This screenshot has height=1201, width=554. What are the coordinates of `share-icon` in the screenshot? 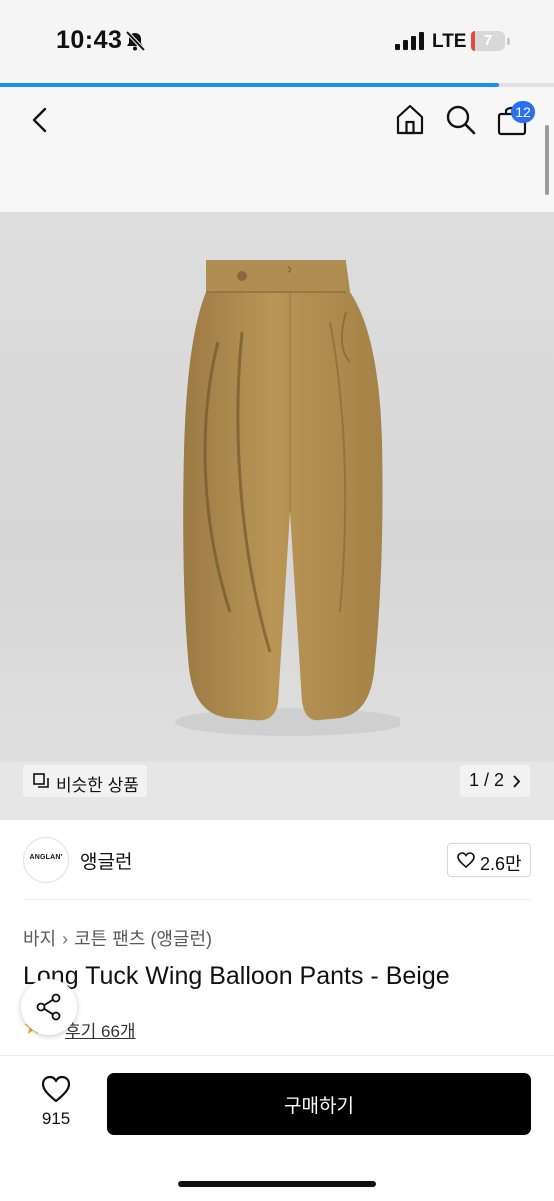 It's located at (48, 1007).